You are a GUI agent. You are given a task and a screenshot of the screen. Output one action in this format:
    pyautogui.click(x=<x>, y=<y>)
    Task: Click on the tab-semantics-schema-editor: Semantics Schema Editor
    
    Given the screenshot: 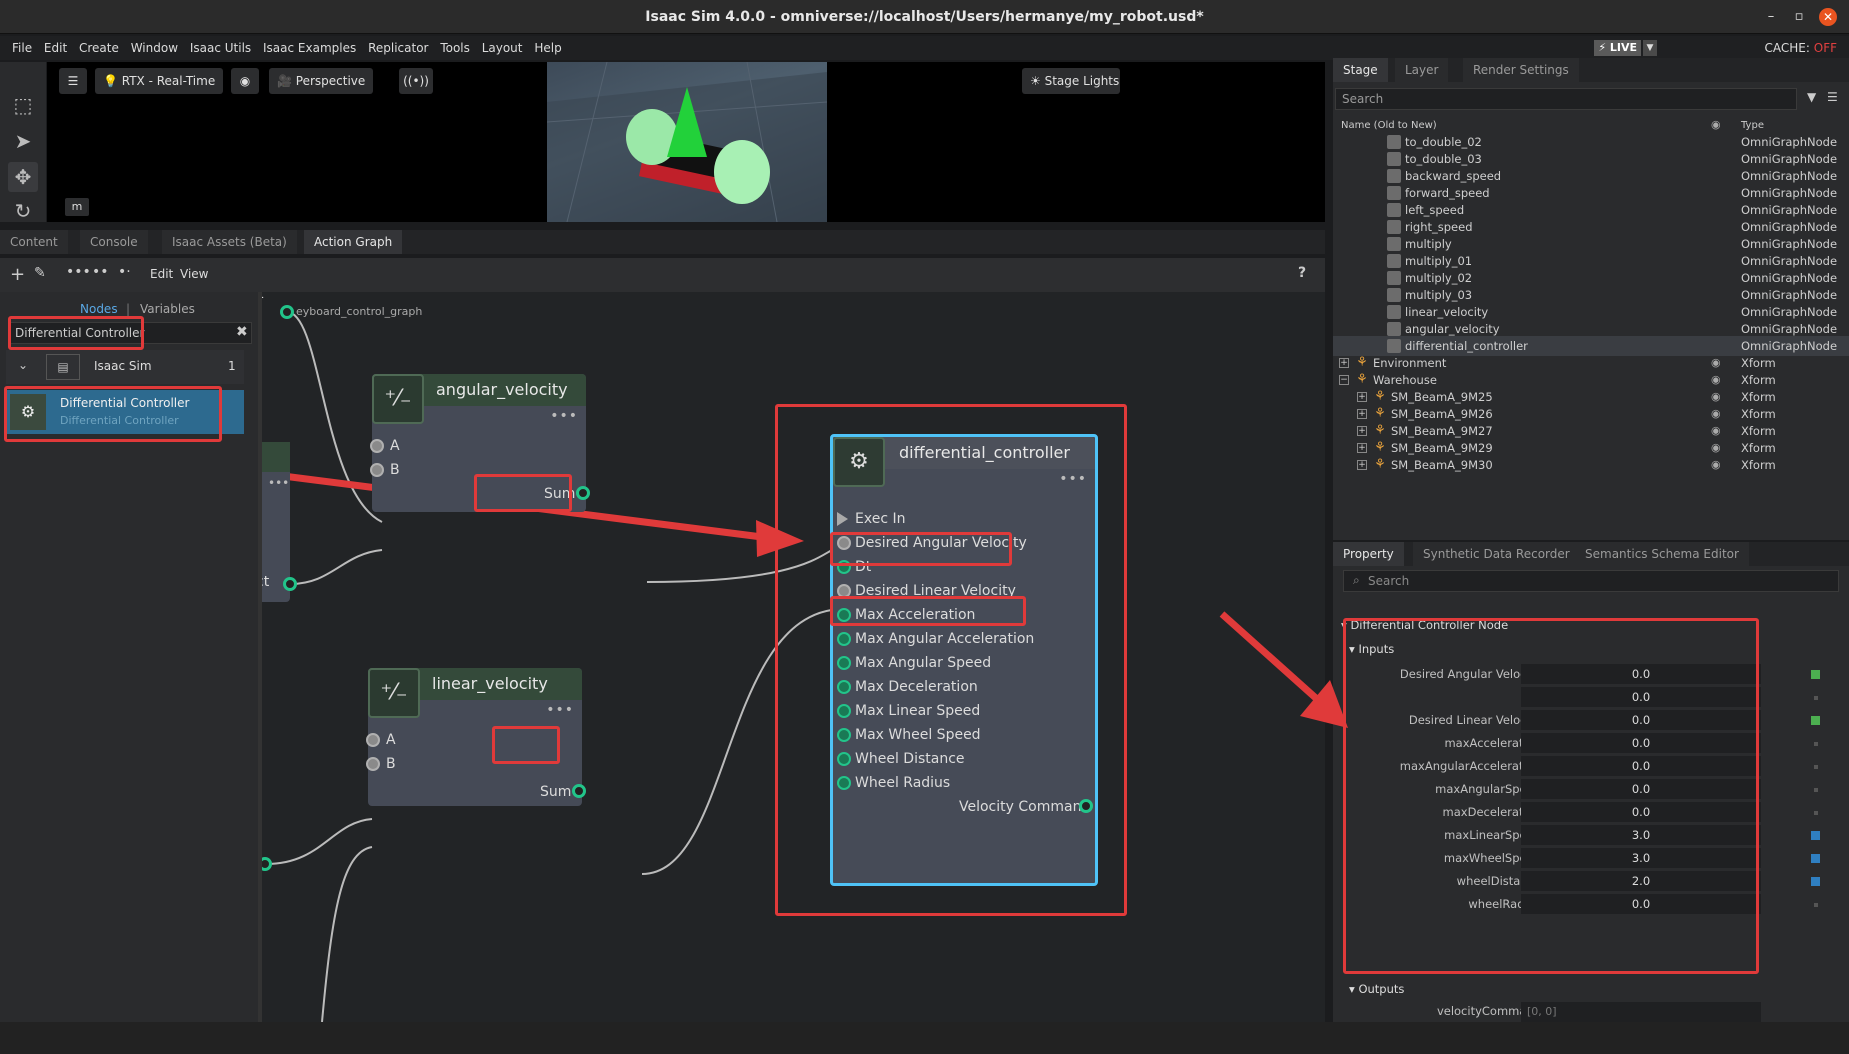 What is the action you would take?
    pyautogui.click(x=1662, y=554)
    